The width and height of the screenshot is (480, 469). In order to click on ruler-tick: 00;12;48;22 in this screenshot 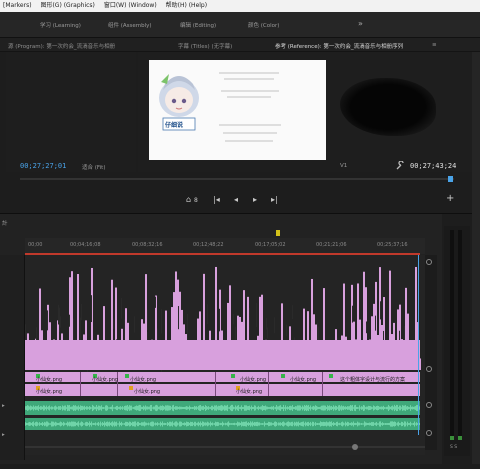, I will do `click(208, 245)`.